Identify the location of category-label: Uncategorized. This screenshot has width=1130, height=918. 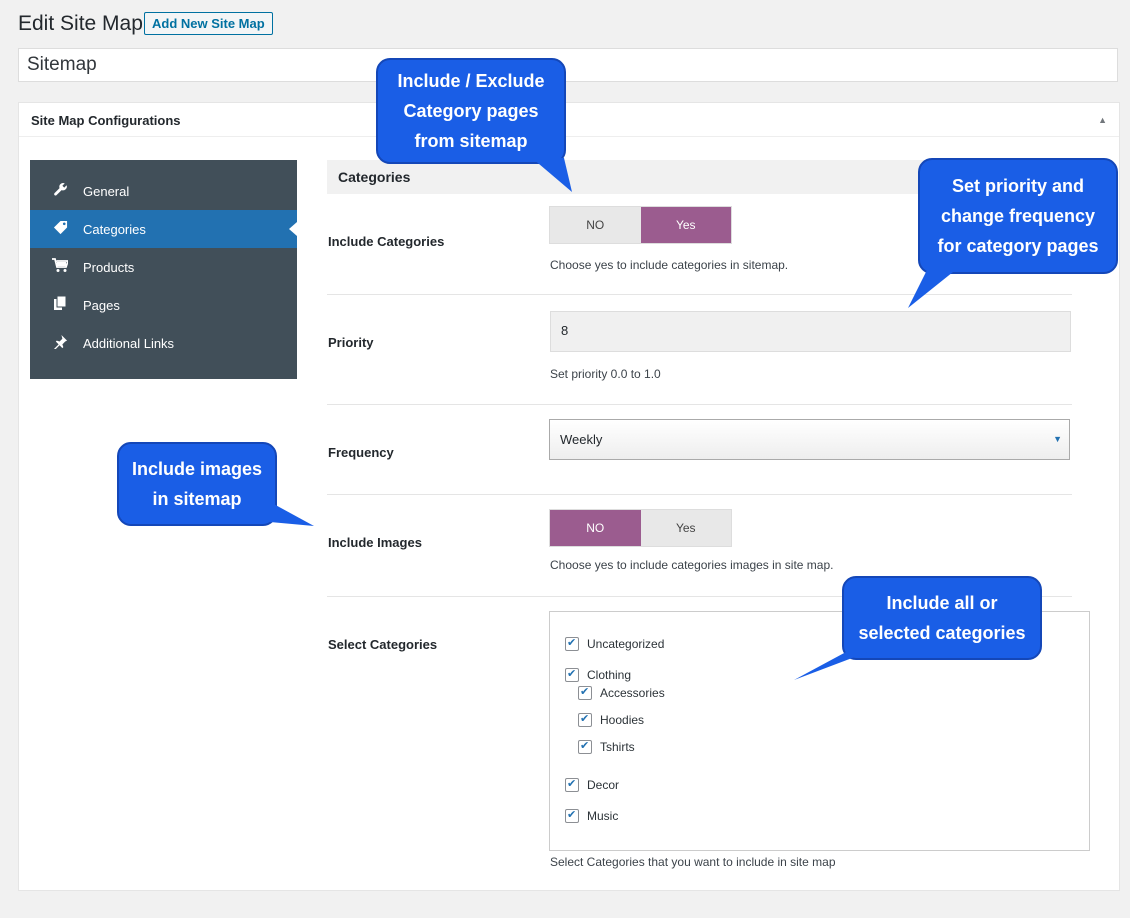
(626, 644).